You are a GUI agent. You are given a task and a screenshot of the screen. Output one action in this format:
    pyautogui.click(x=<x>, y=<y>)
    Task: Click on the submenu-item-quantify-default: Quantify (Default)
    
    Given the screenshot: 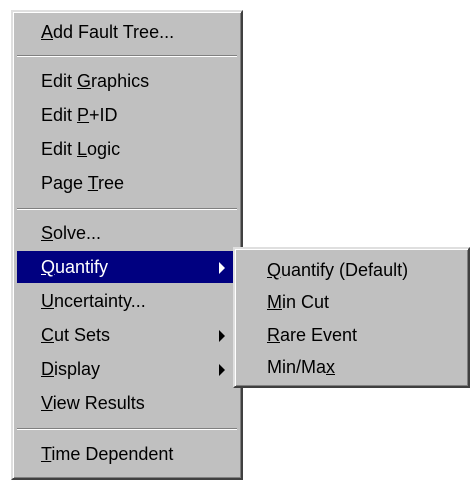 What is the action you would take?
    pyautogui.click(x=351, y=270)
    